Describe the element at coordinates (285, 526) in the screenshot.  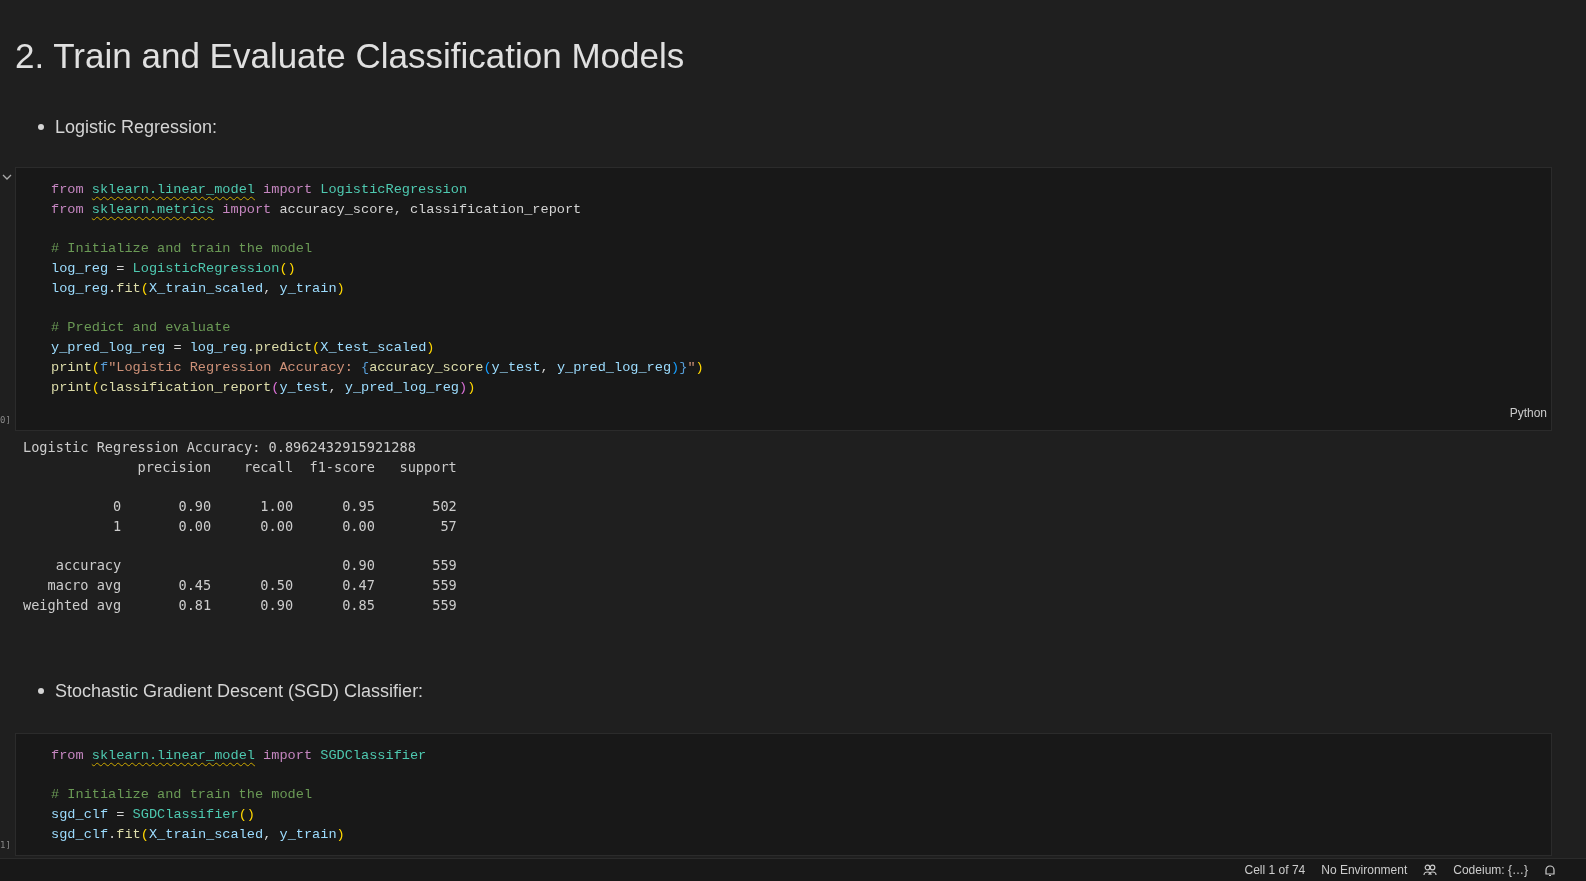
I see `output-line: 1 0.00 0.00 0.00 57` at that location.